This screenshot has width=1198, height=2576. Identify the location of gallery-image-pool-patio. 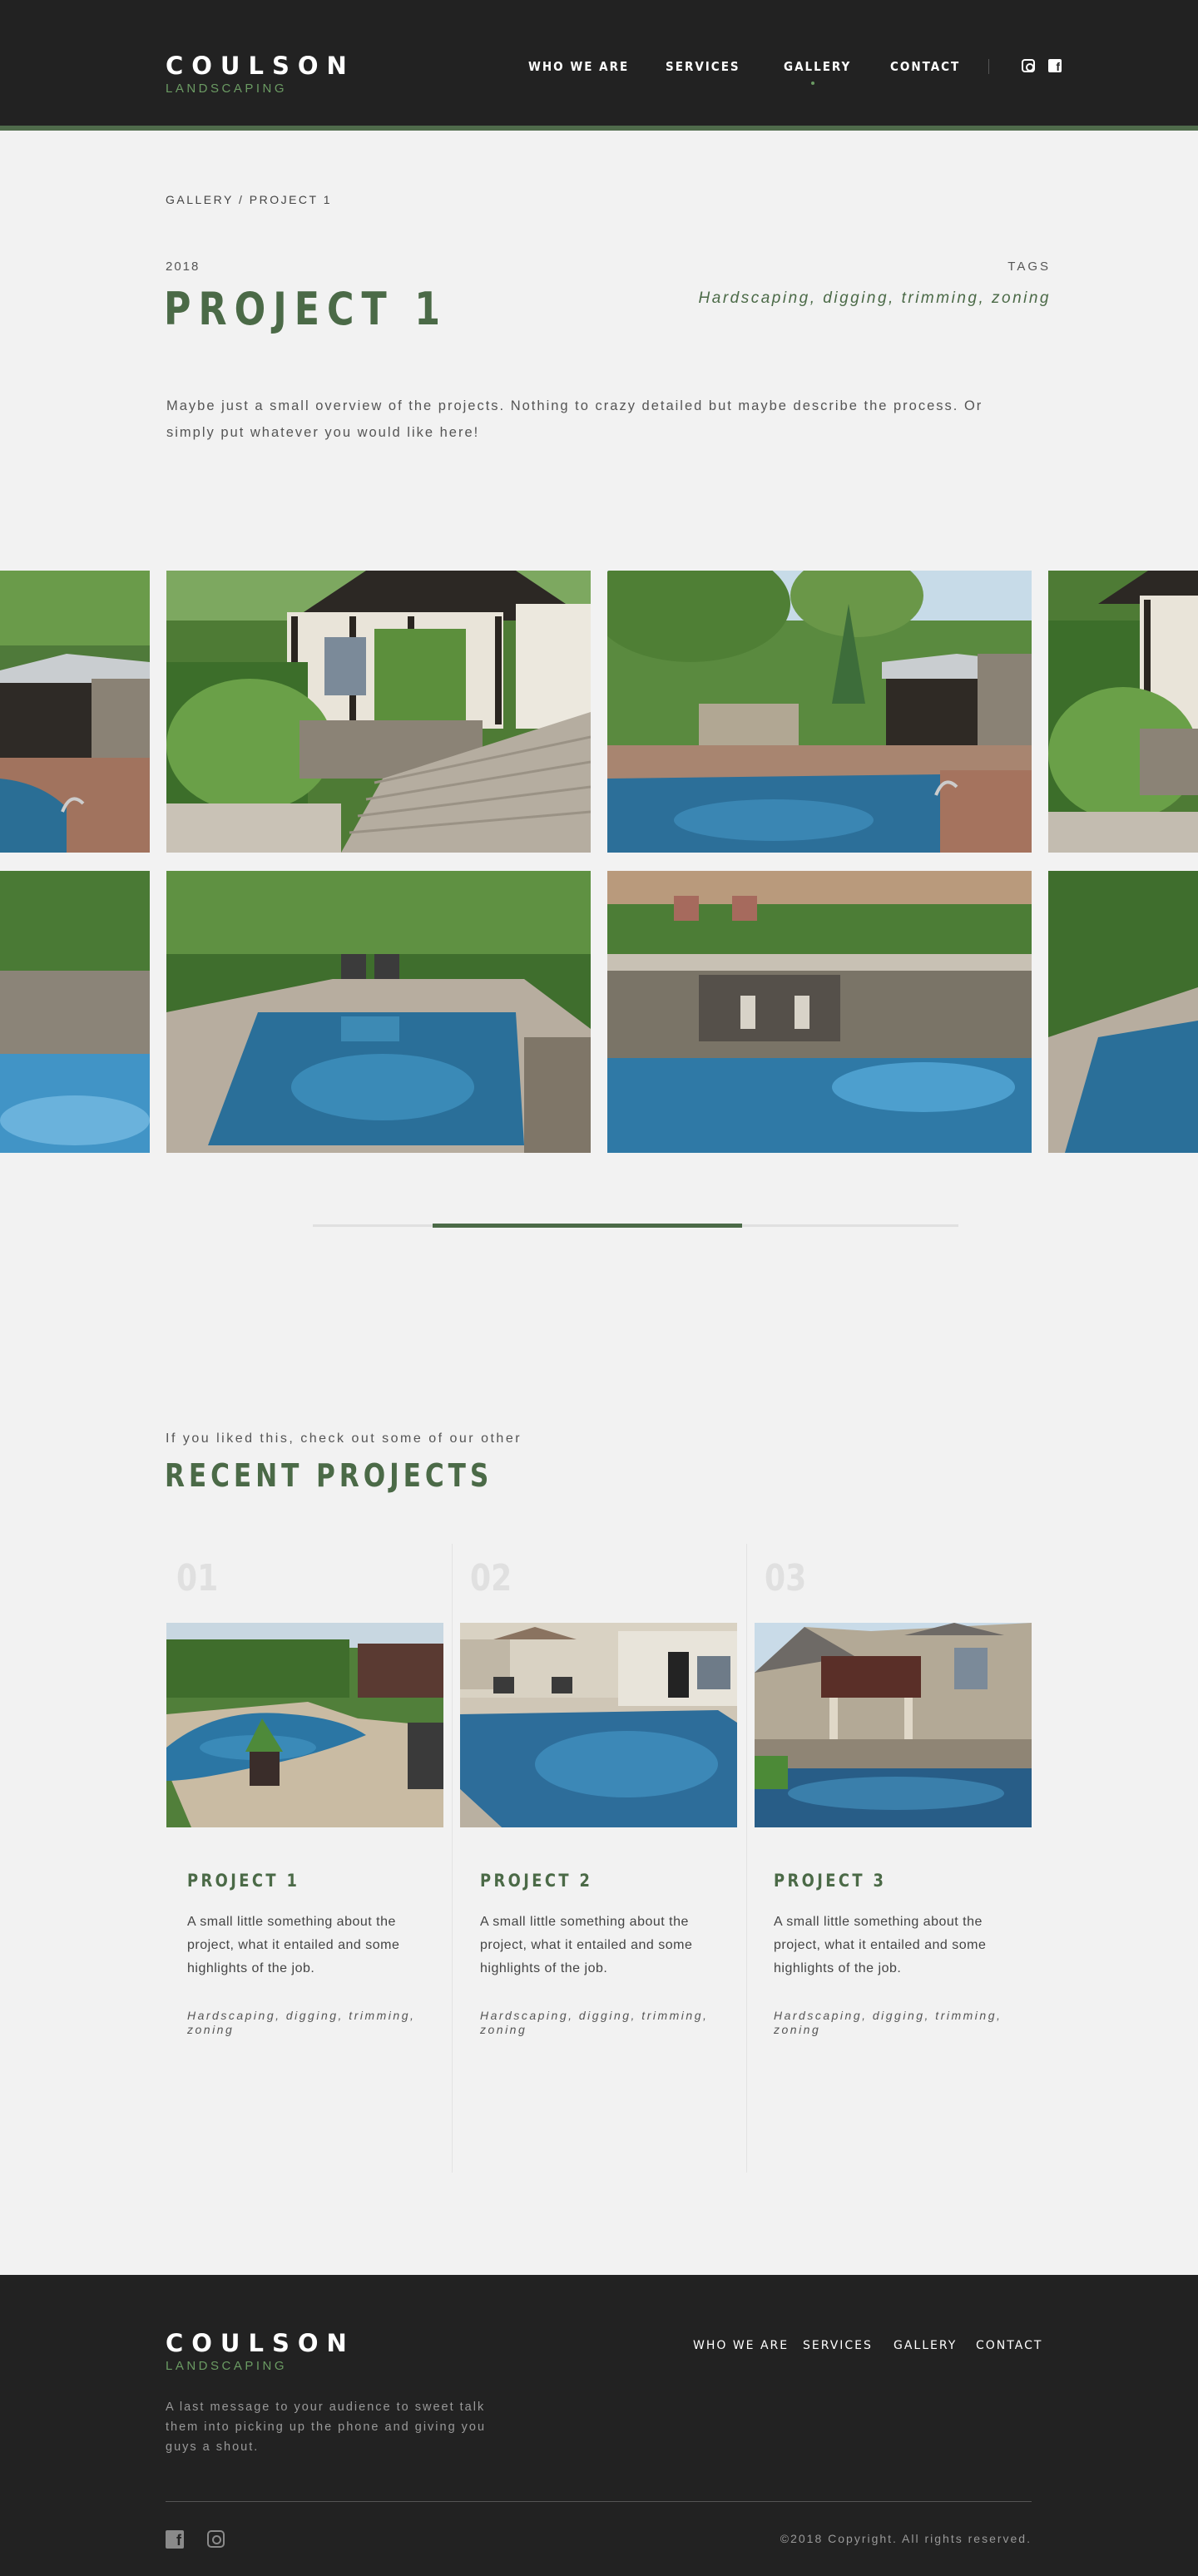
(379, 1012).